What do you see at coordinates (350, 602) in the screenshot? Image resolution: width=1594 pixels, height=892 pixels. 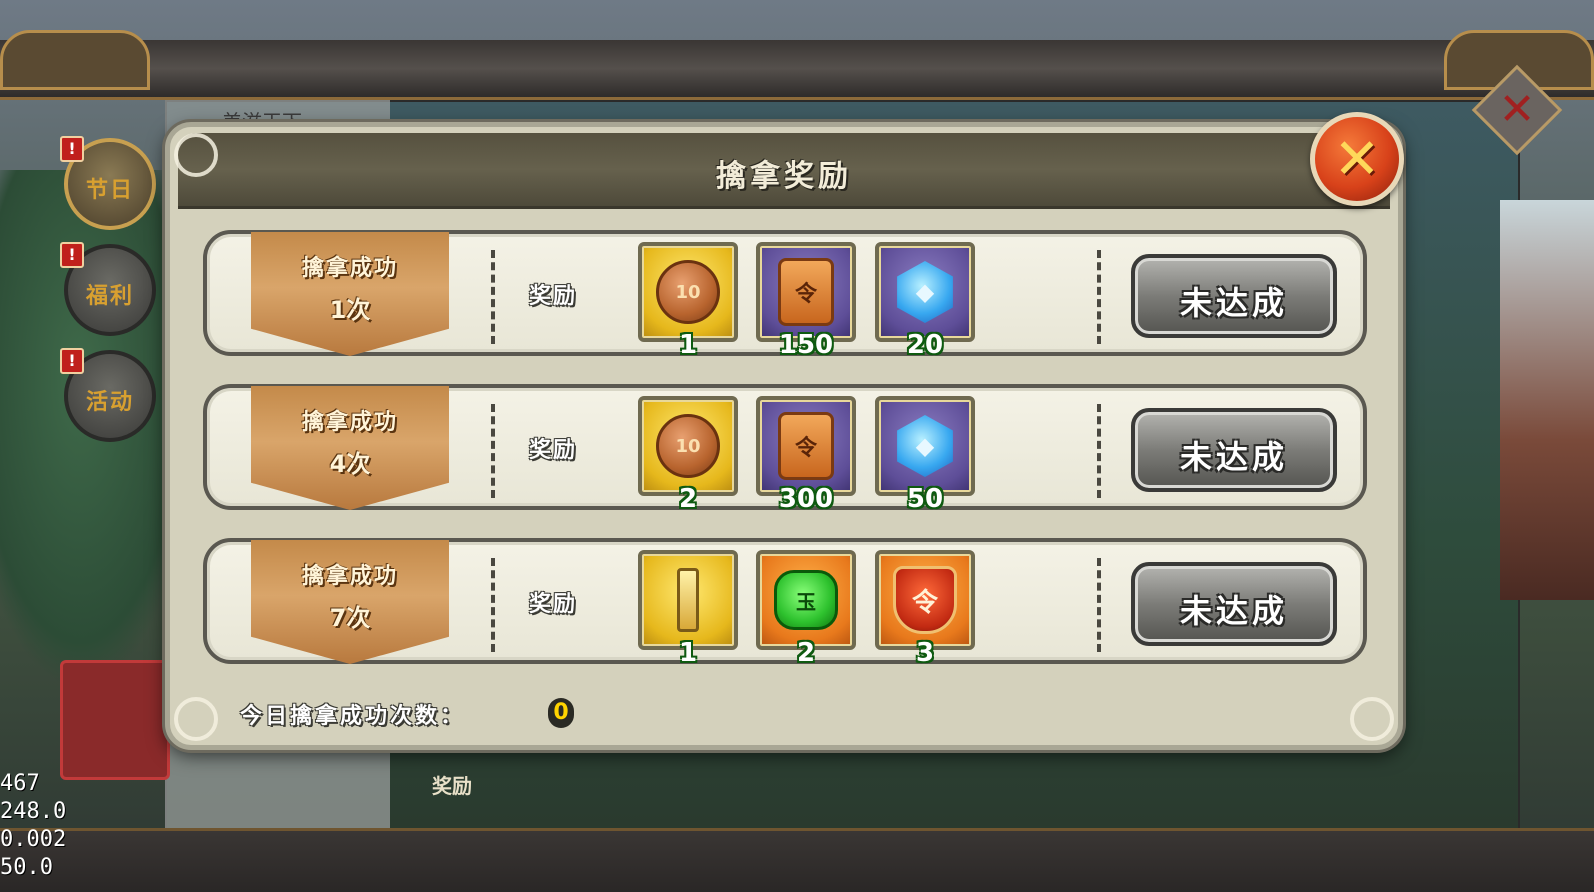 I see `tier-ribbon: 擒拿成功 7次` at bounding box center [350, 602].